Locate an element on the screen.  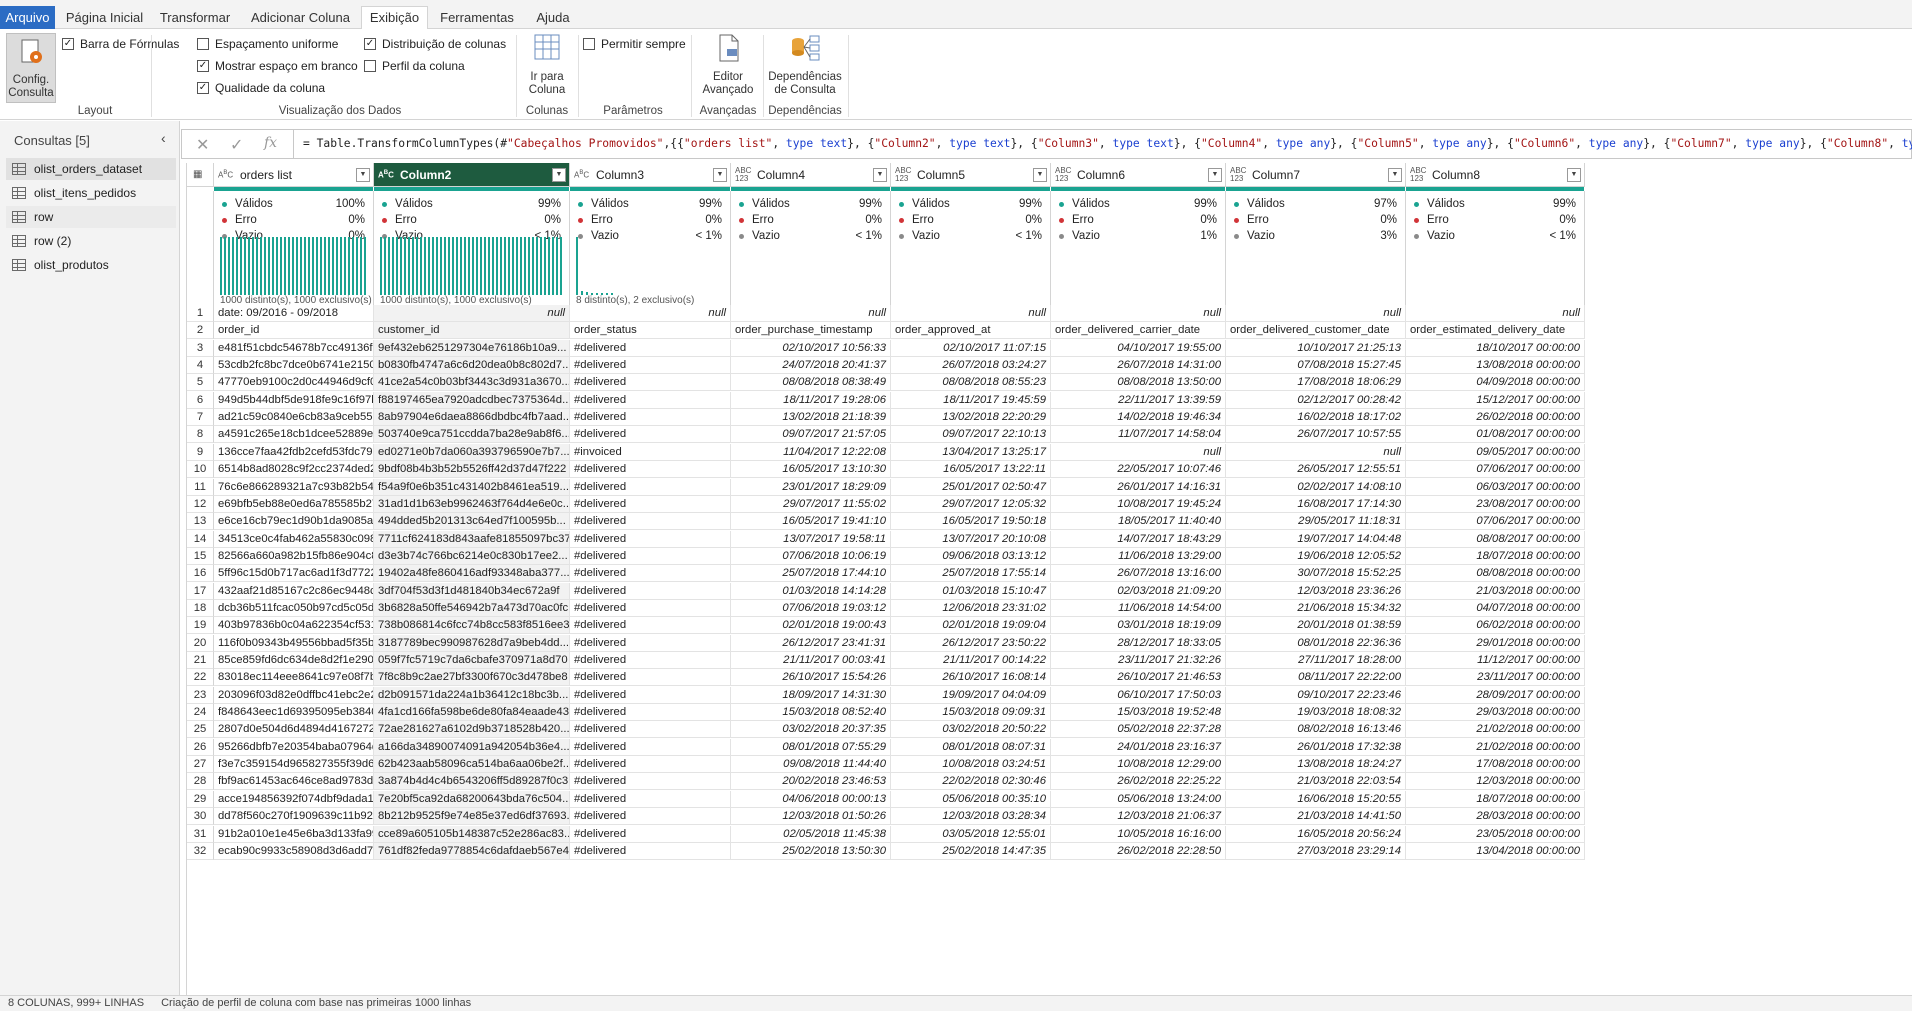
table-cell: 08/08/2017 00:00:00 is located at coordinates (1495, 539).